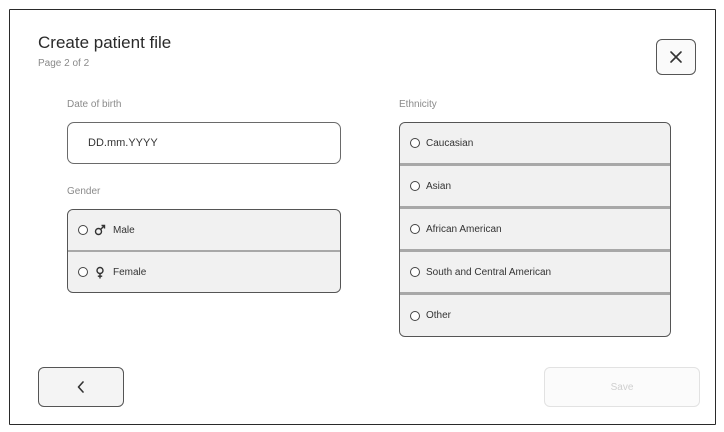  What do you see at coordinates (489, 272) in the screenshot?
I see `ethnicity-option-label: South and Central American` at bounding box center [489, 272].